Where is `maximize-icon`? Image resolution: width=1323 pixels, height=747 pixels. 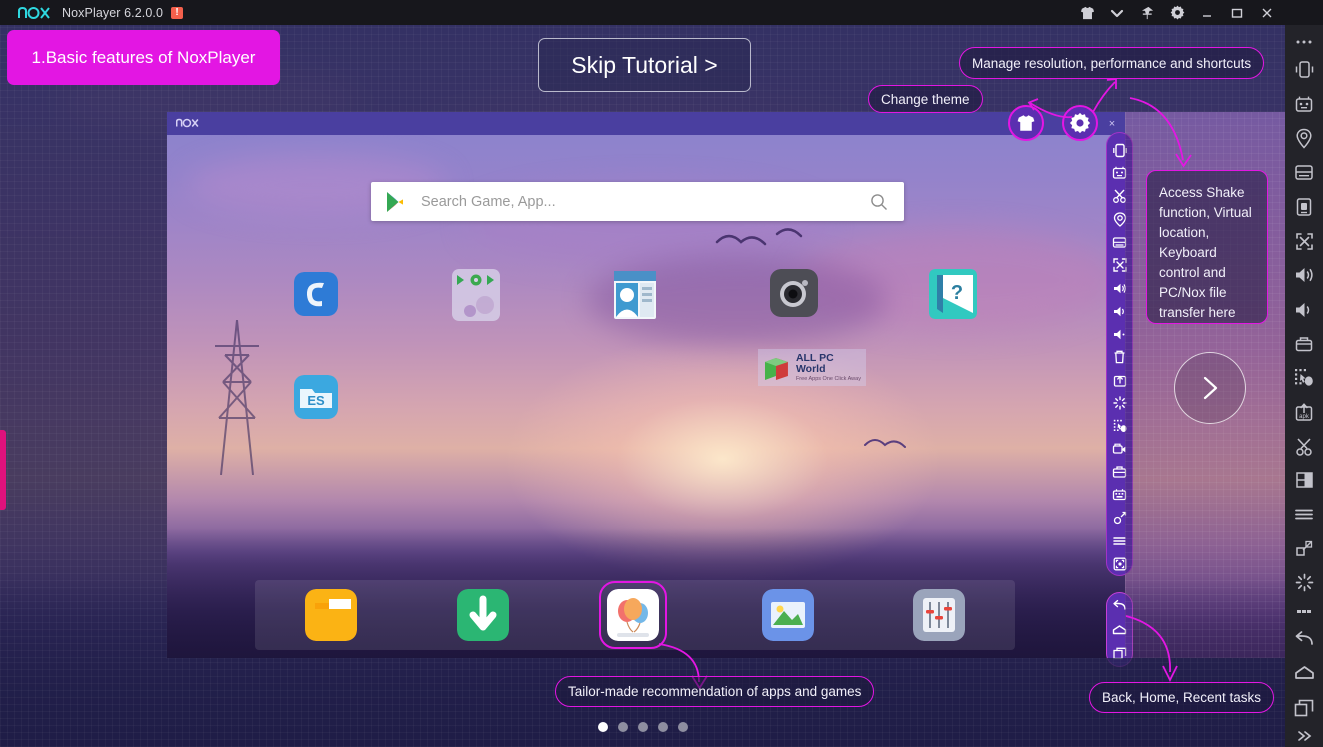 maximize-icon is located at coordinates (1237, 12).